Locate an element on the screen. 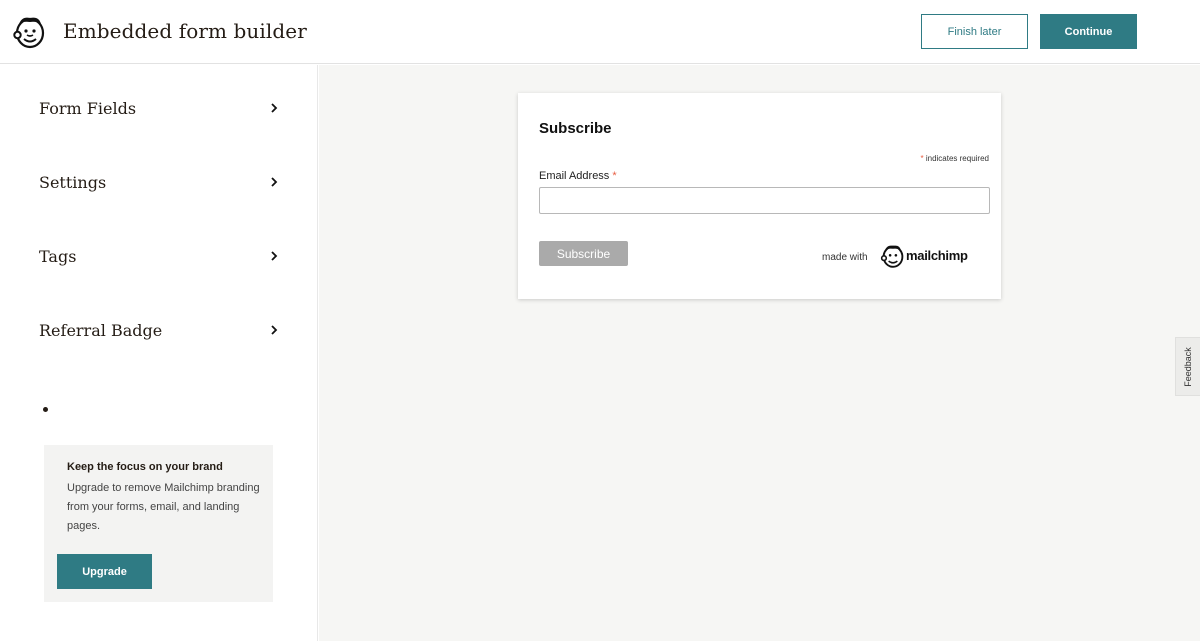 This screenshot has height=641, width=1200. email-label-text: Email Address is located at coordinates (574, 176).